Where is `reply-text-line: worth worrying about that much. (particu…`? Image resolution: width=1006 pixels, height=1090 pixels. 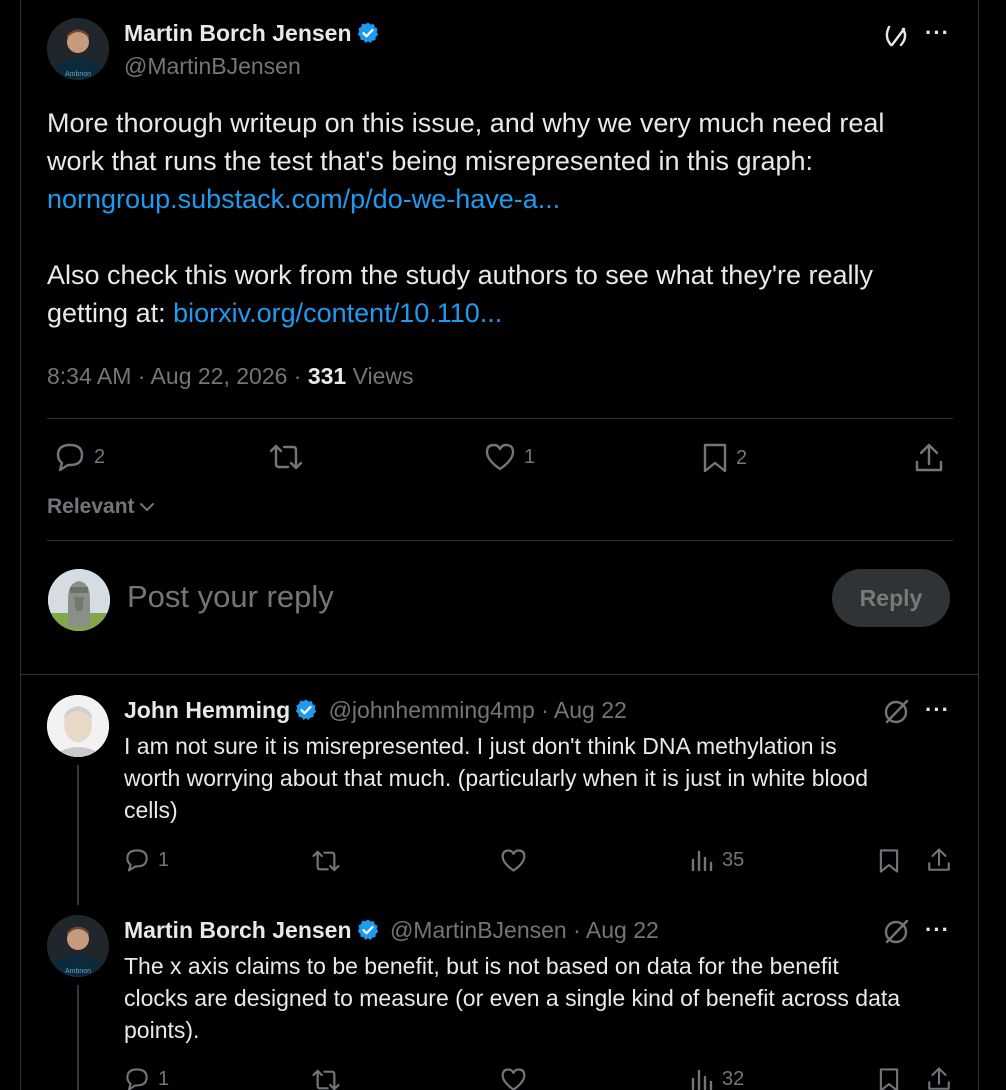
reply-text-line: worth worrying about that much. (particu… is located at coordinates (496, 778).